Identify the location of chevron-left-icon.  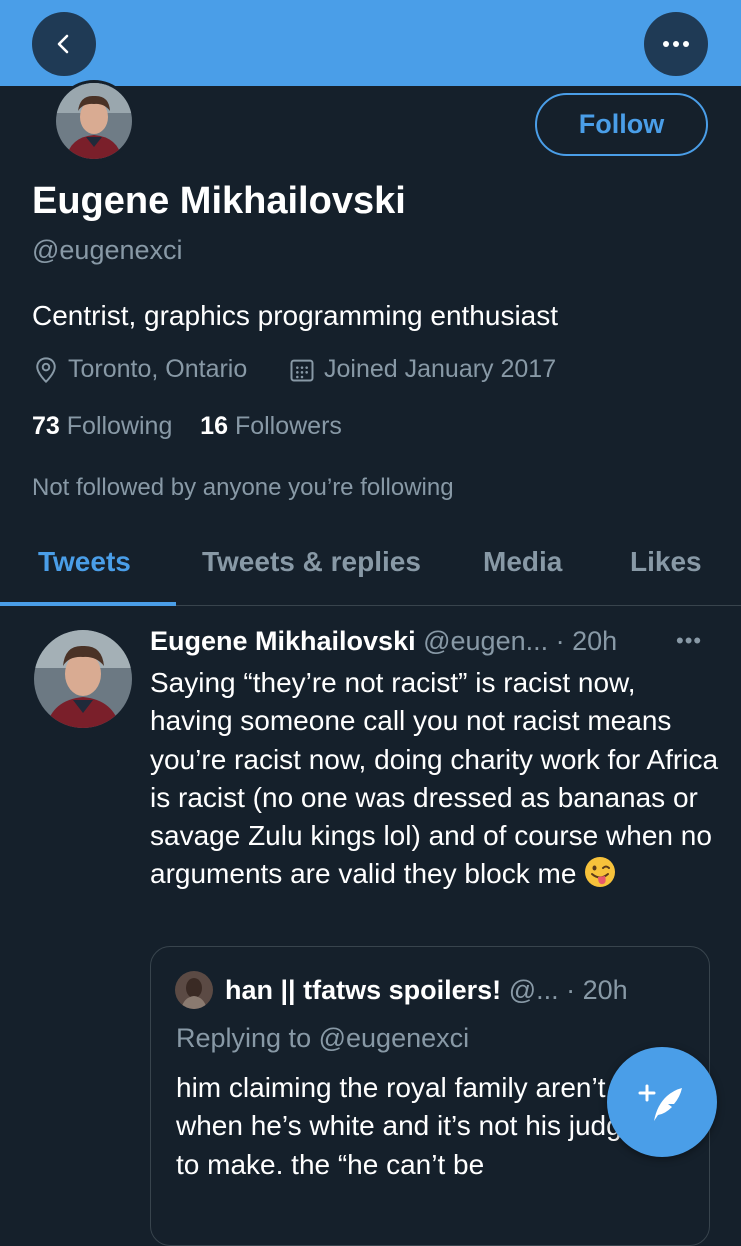
(63, 44).